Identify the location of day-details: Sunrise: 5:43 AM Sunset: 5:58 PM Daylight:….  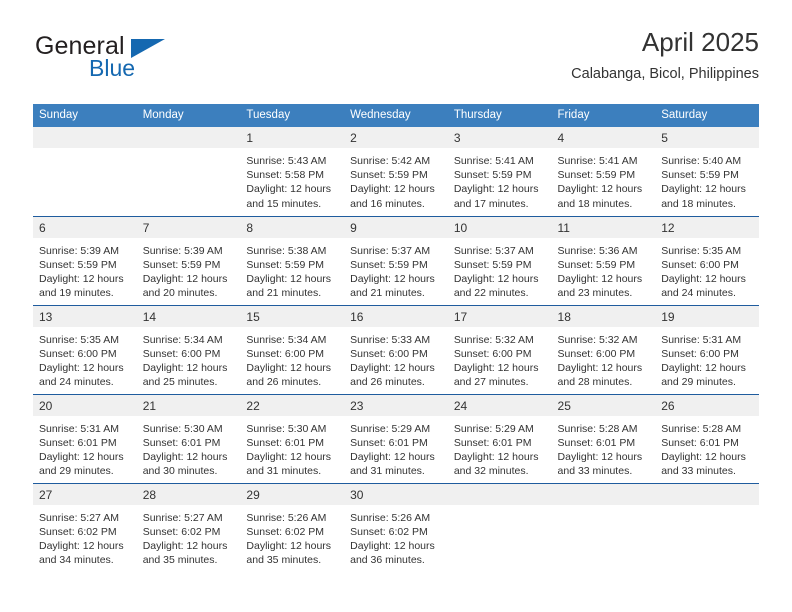
(292, 179).